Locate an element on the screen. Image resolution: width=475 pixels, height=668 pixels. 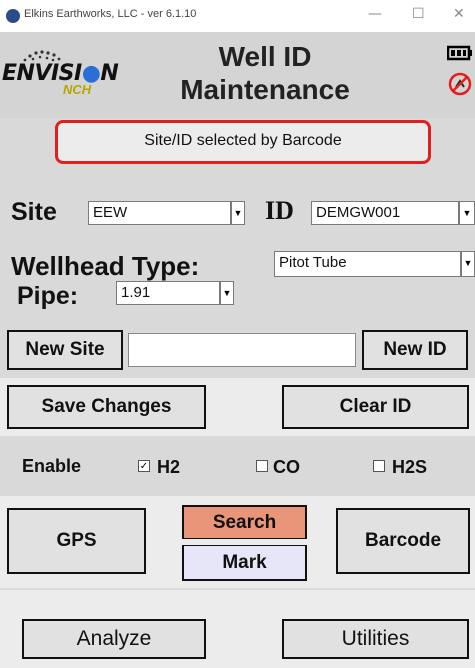
no-wireless-icon is located at coordinates (460, 84).